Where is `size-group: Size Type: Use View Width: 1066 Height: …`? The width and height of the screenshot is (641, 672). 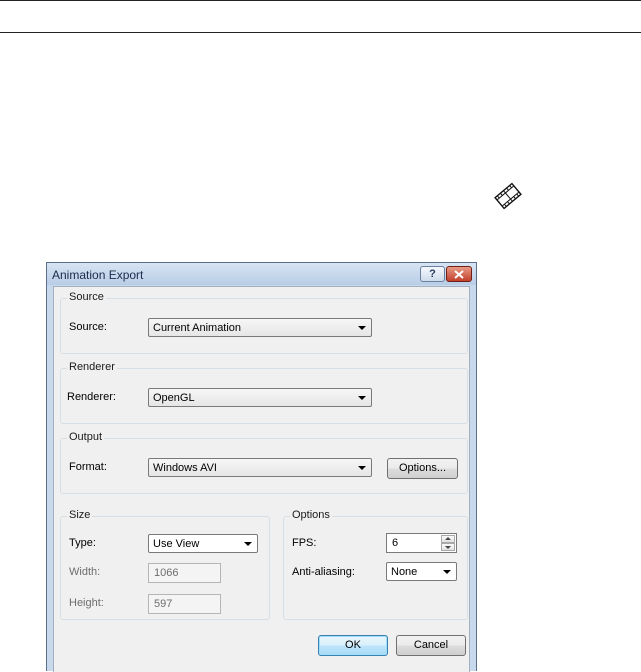 size-group: Size Type: Use View Width: 1066 Height: … is located at coordinates (165, 564).